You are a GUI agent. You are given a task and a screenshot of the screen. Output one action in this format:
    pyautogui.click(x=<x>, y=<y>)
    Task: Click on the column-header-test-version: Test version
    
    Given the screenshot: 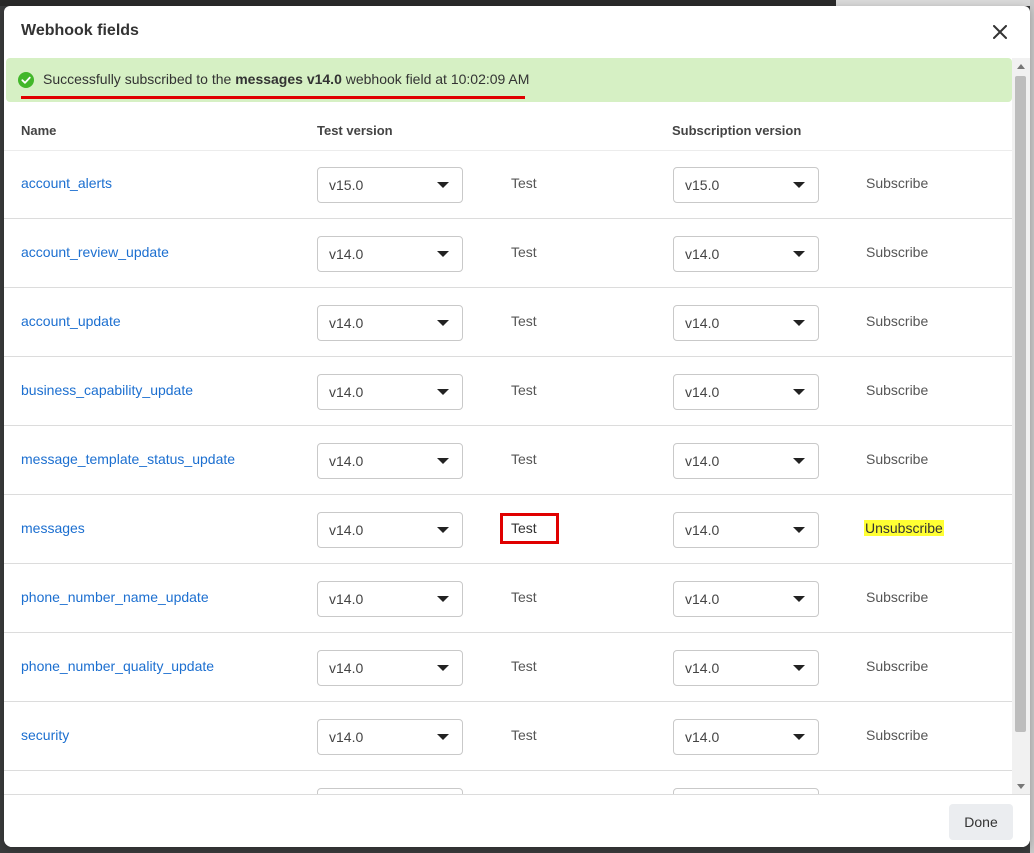 What is the action you would take?
    pyautogui.click(x=355, y=130)
    